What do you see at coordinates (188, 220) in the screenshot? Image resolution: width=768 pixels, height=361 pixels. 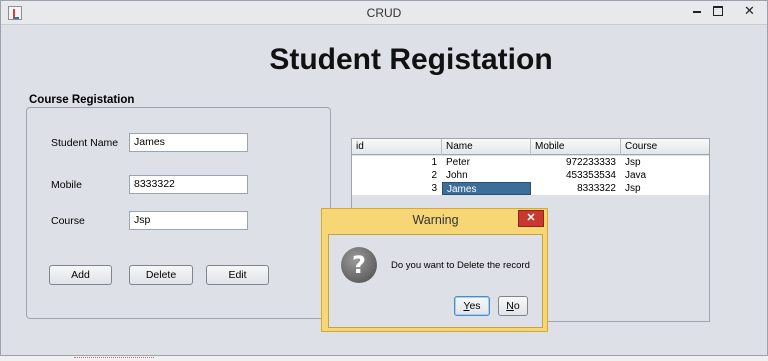 I see `course-field: Jsp` at bounding box center [188, 220].